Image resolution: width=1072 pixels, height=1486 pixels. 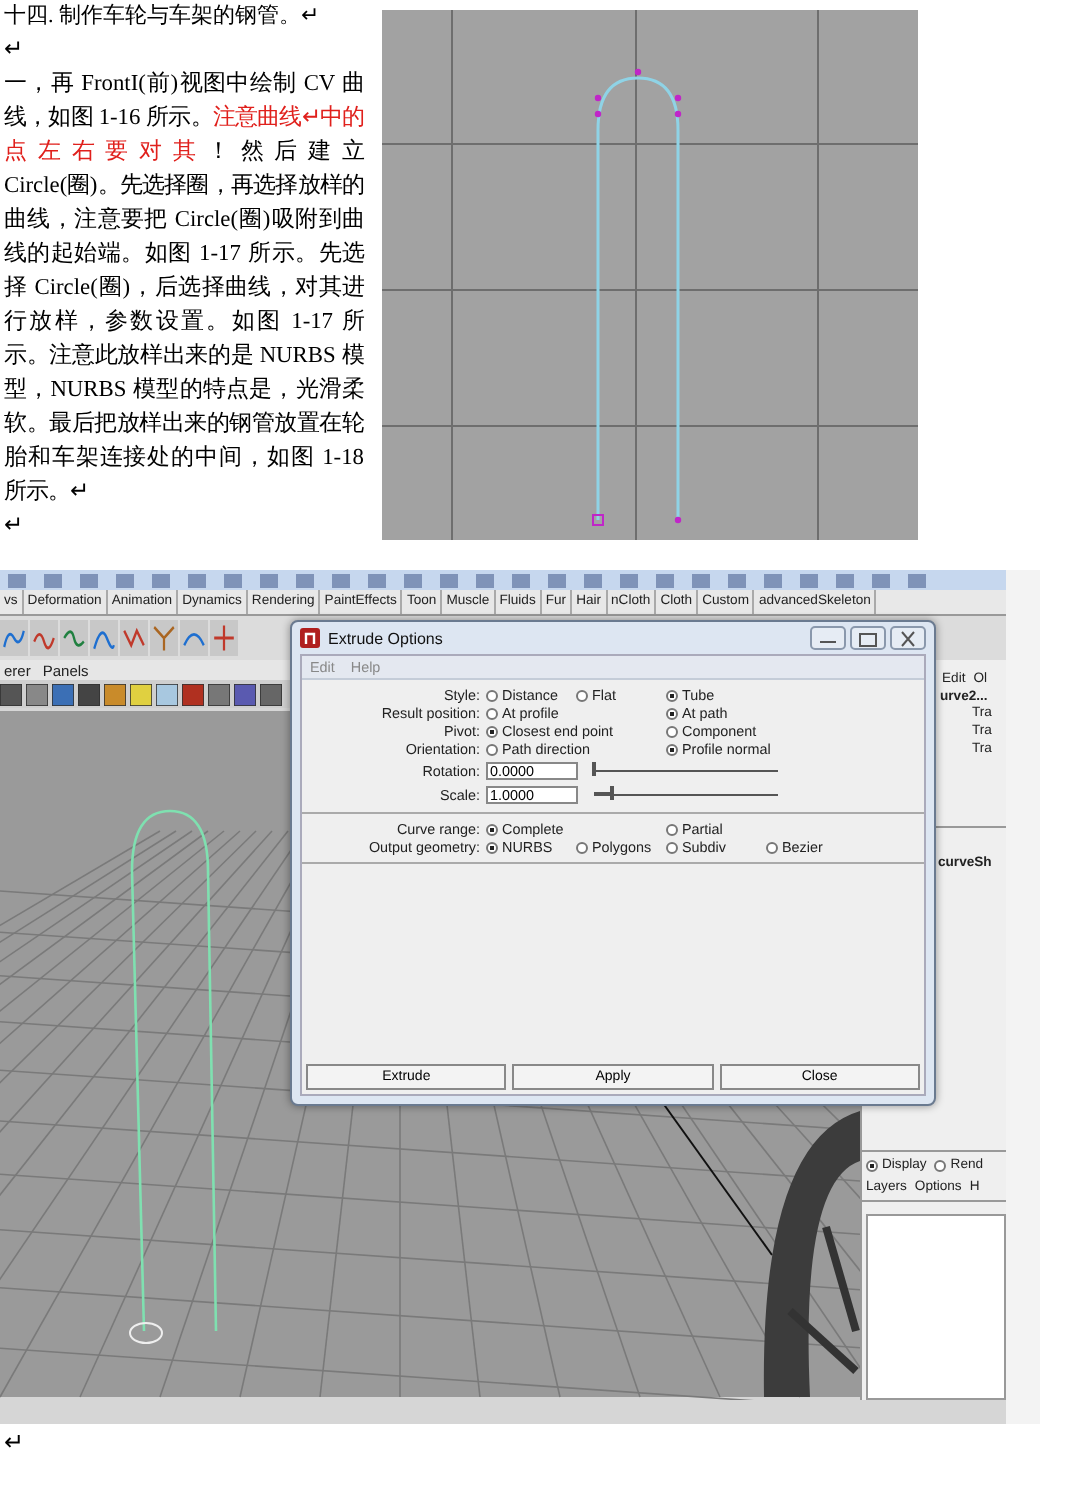 What do you see at coordinates (828, 638) in the screenshot?
I see `minimize-icon` at bounding box center [828, 638].